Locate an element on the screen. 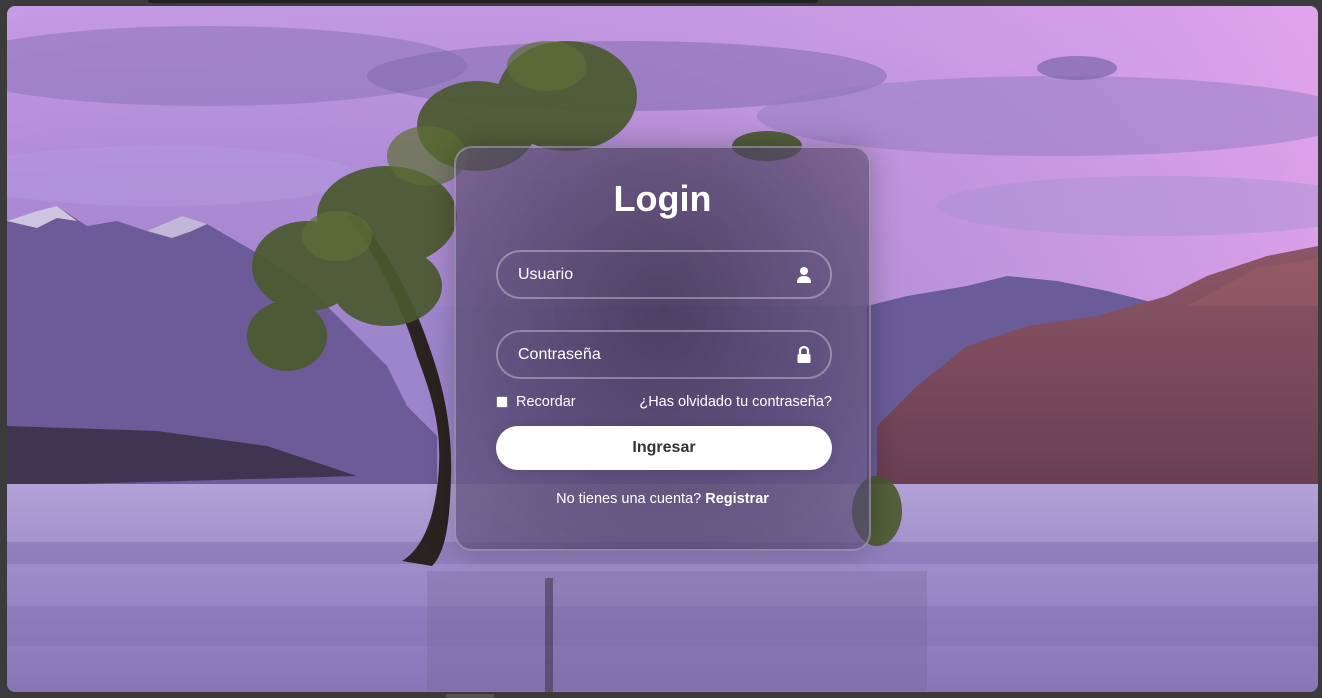 The width and height of the screenshot is (1322, 698). username-field-wrapper is located at coordinates (664, 274).